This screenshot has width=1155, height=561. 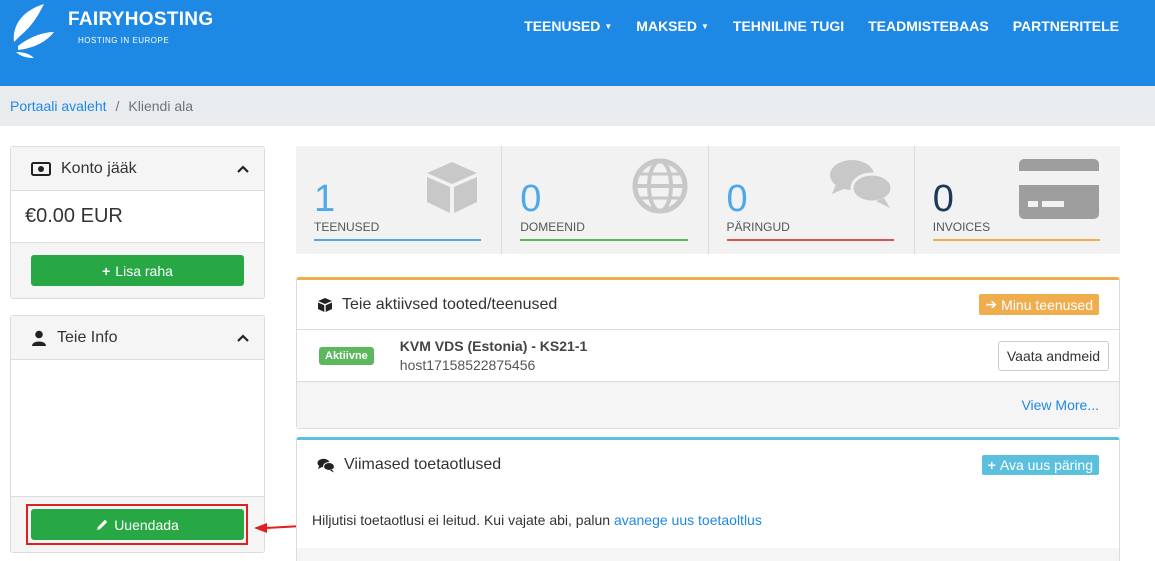 I want to click on nav-item-services: TEENUSED ▼, so click(x=568, y=26).